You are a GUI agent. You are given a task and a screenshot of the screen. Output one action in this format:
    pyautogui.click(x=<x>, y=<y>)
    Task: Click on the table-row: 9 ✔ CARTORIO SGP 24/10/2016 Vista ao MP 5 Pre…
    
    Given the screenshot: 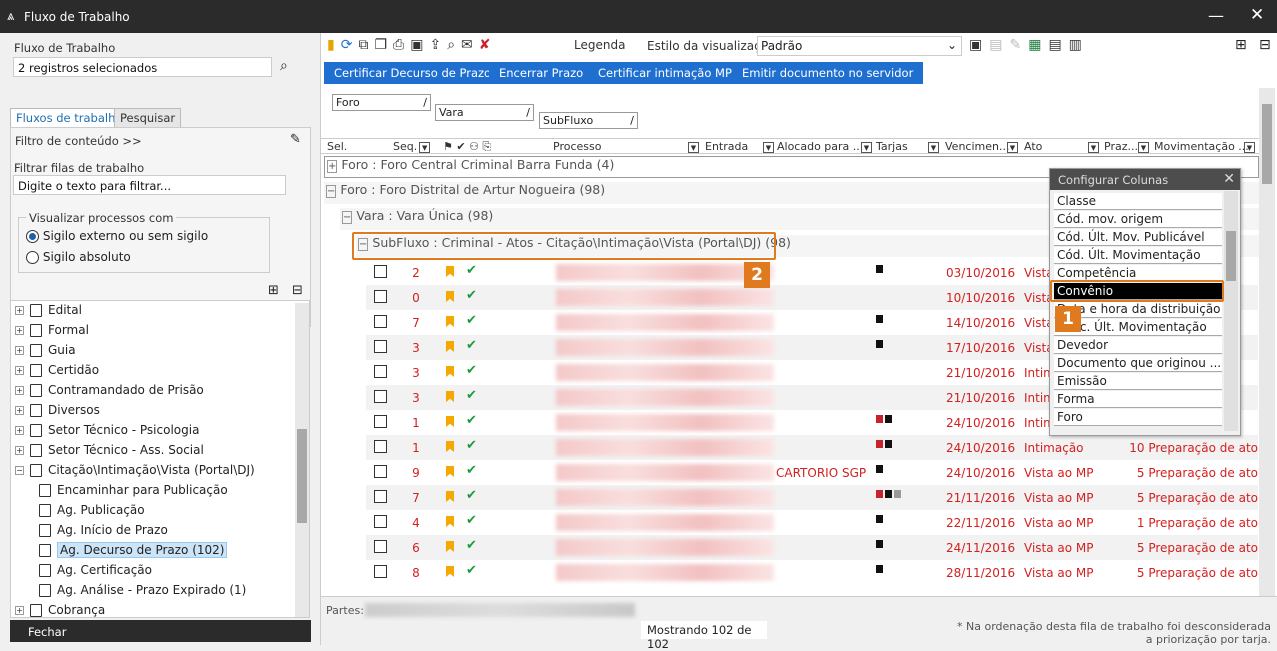 What is the action you would take?
    pyautogui.click(x=812, y=472)
    